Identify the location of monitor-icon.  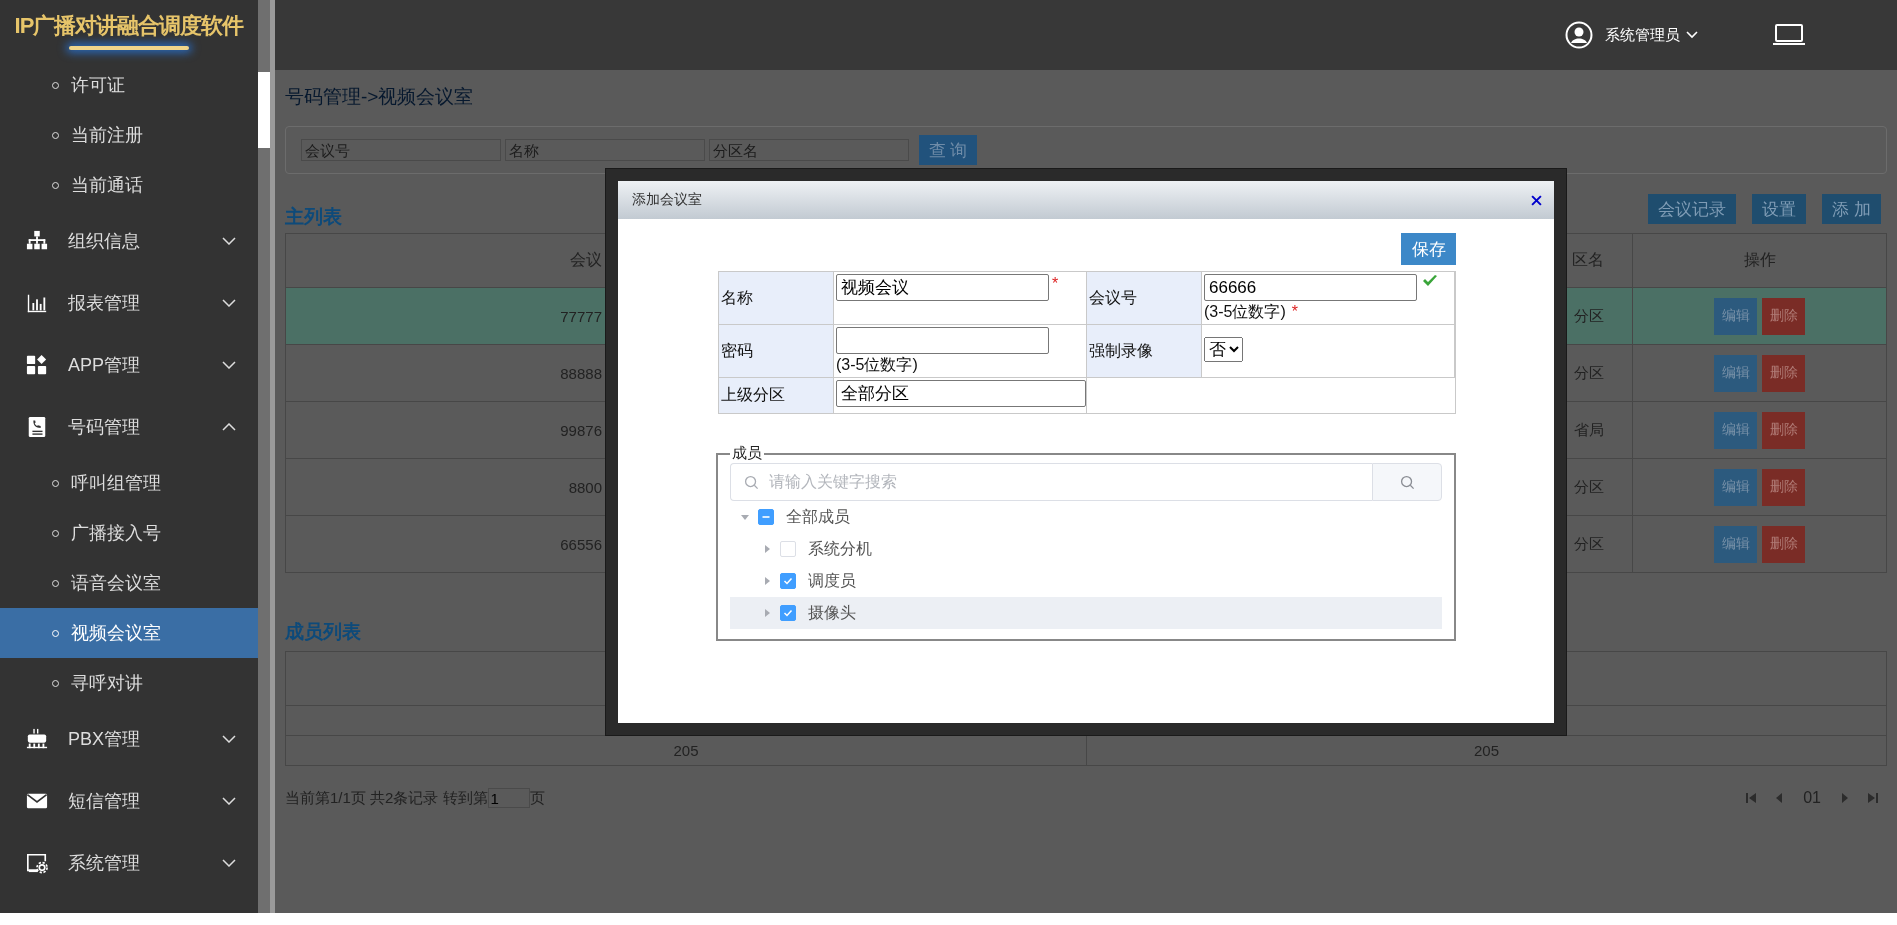
(1789, 35).